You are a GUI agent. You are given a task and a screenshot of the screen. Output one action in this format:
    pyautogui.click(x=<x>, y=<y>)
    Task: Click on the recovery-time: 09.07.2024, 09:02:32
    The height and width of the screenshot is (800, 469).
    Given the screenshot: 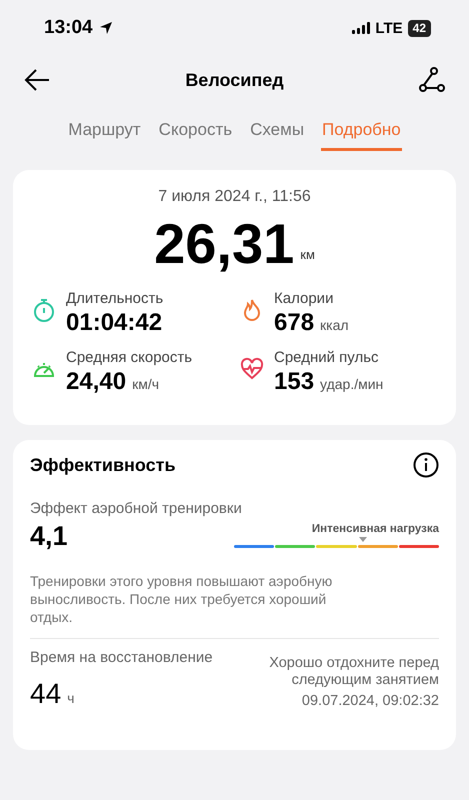 What is the action you would take?
    pyautogui.click(x=369, y=701)
    